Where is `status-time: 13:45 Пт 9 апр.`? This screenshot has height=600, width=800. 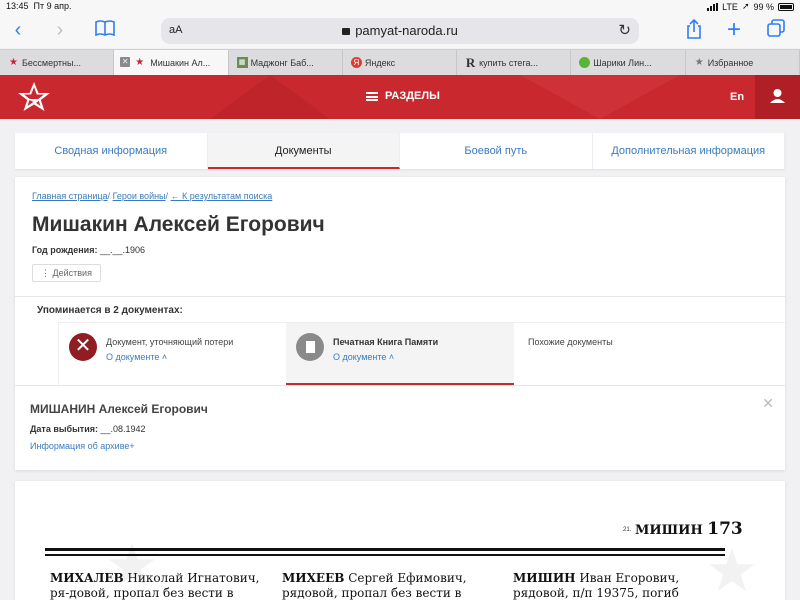
status-time: 13:45 Пт 9 апр. is located at coordinates (39, 6).